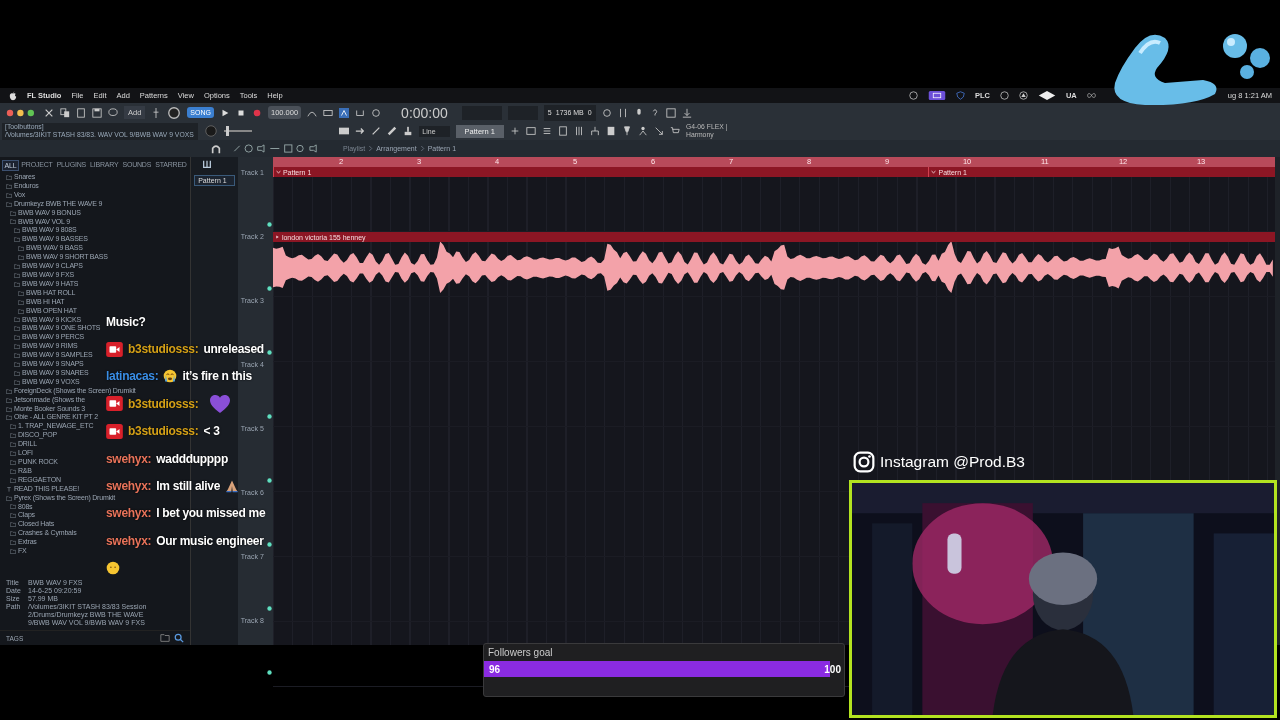  What do you see at coordinates (192, 458) in the screenshot?
I see `chat-message-text: wadddupppp` at bounding box center [192, 458].